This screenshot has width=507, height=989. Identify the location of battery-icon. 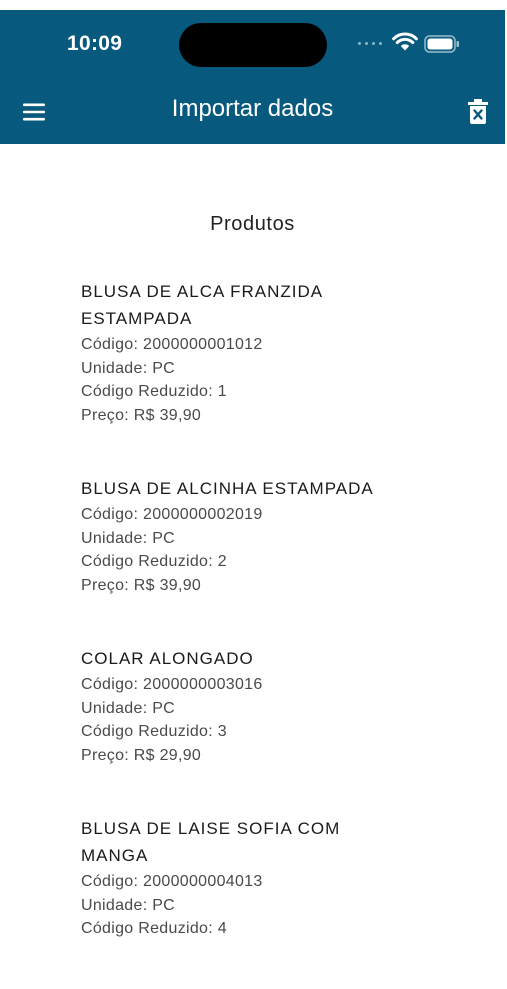
(441, 44).